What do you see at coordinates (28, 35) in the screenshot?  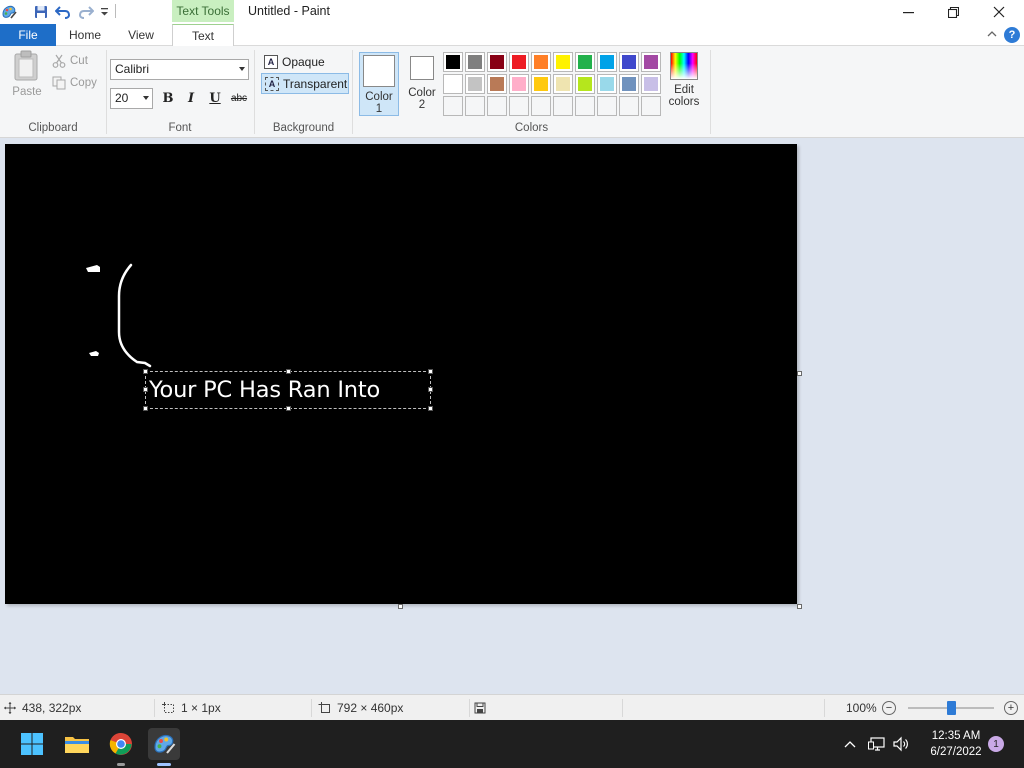 I see `tab-file: File` at bounding box center [28, 35].